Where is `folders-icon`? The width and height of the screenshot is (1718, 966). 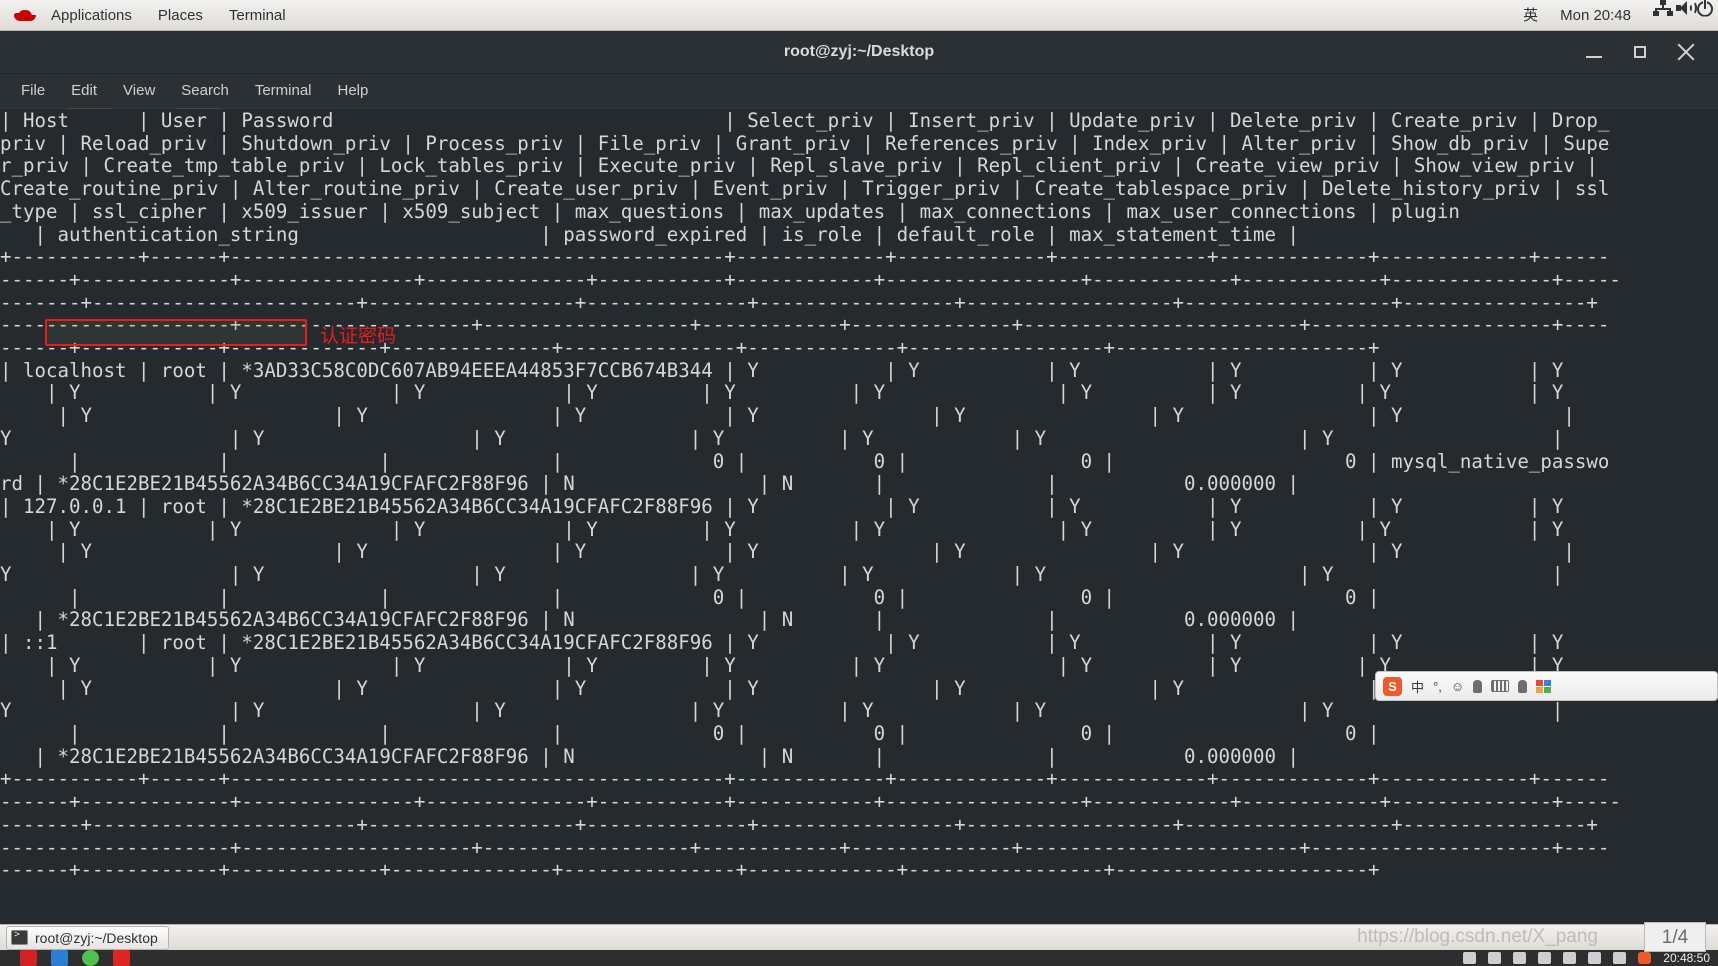 folders-icon is located at coordinates (59, 958).